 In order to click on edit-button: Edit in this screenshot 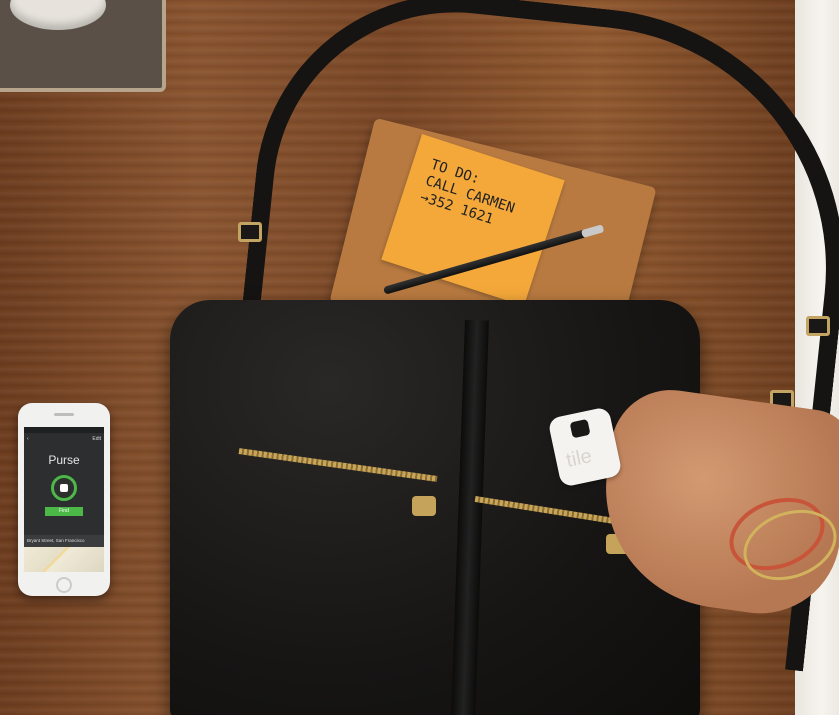, I will do `click(96, 439)`.